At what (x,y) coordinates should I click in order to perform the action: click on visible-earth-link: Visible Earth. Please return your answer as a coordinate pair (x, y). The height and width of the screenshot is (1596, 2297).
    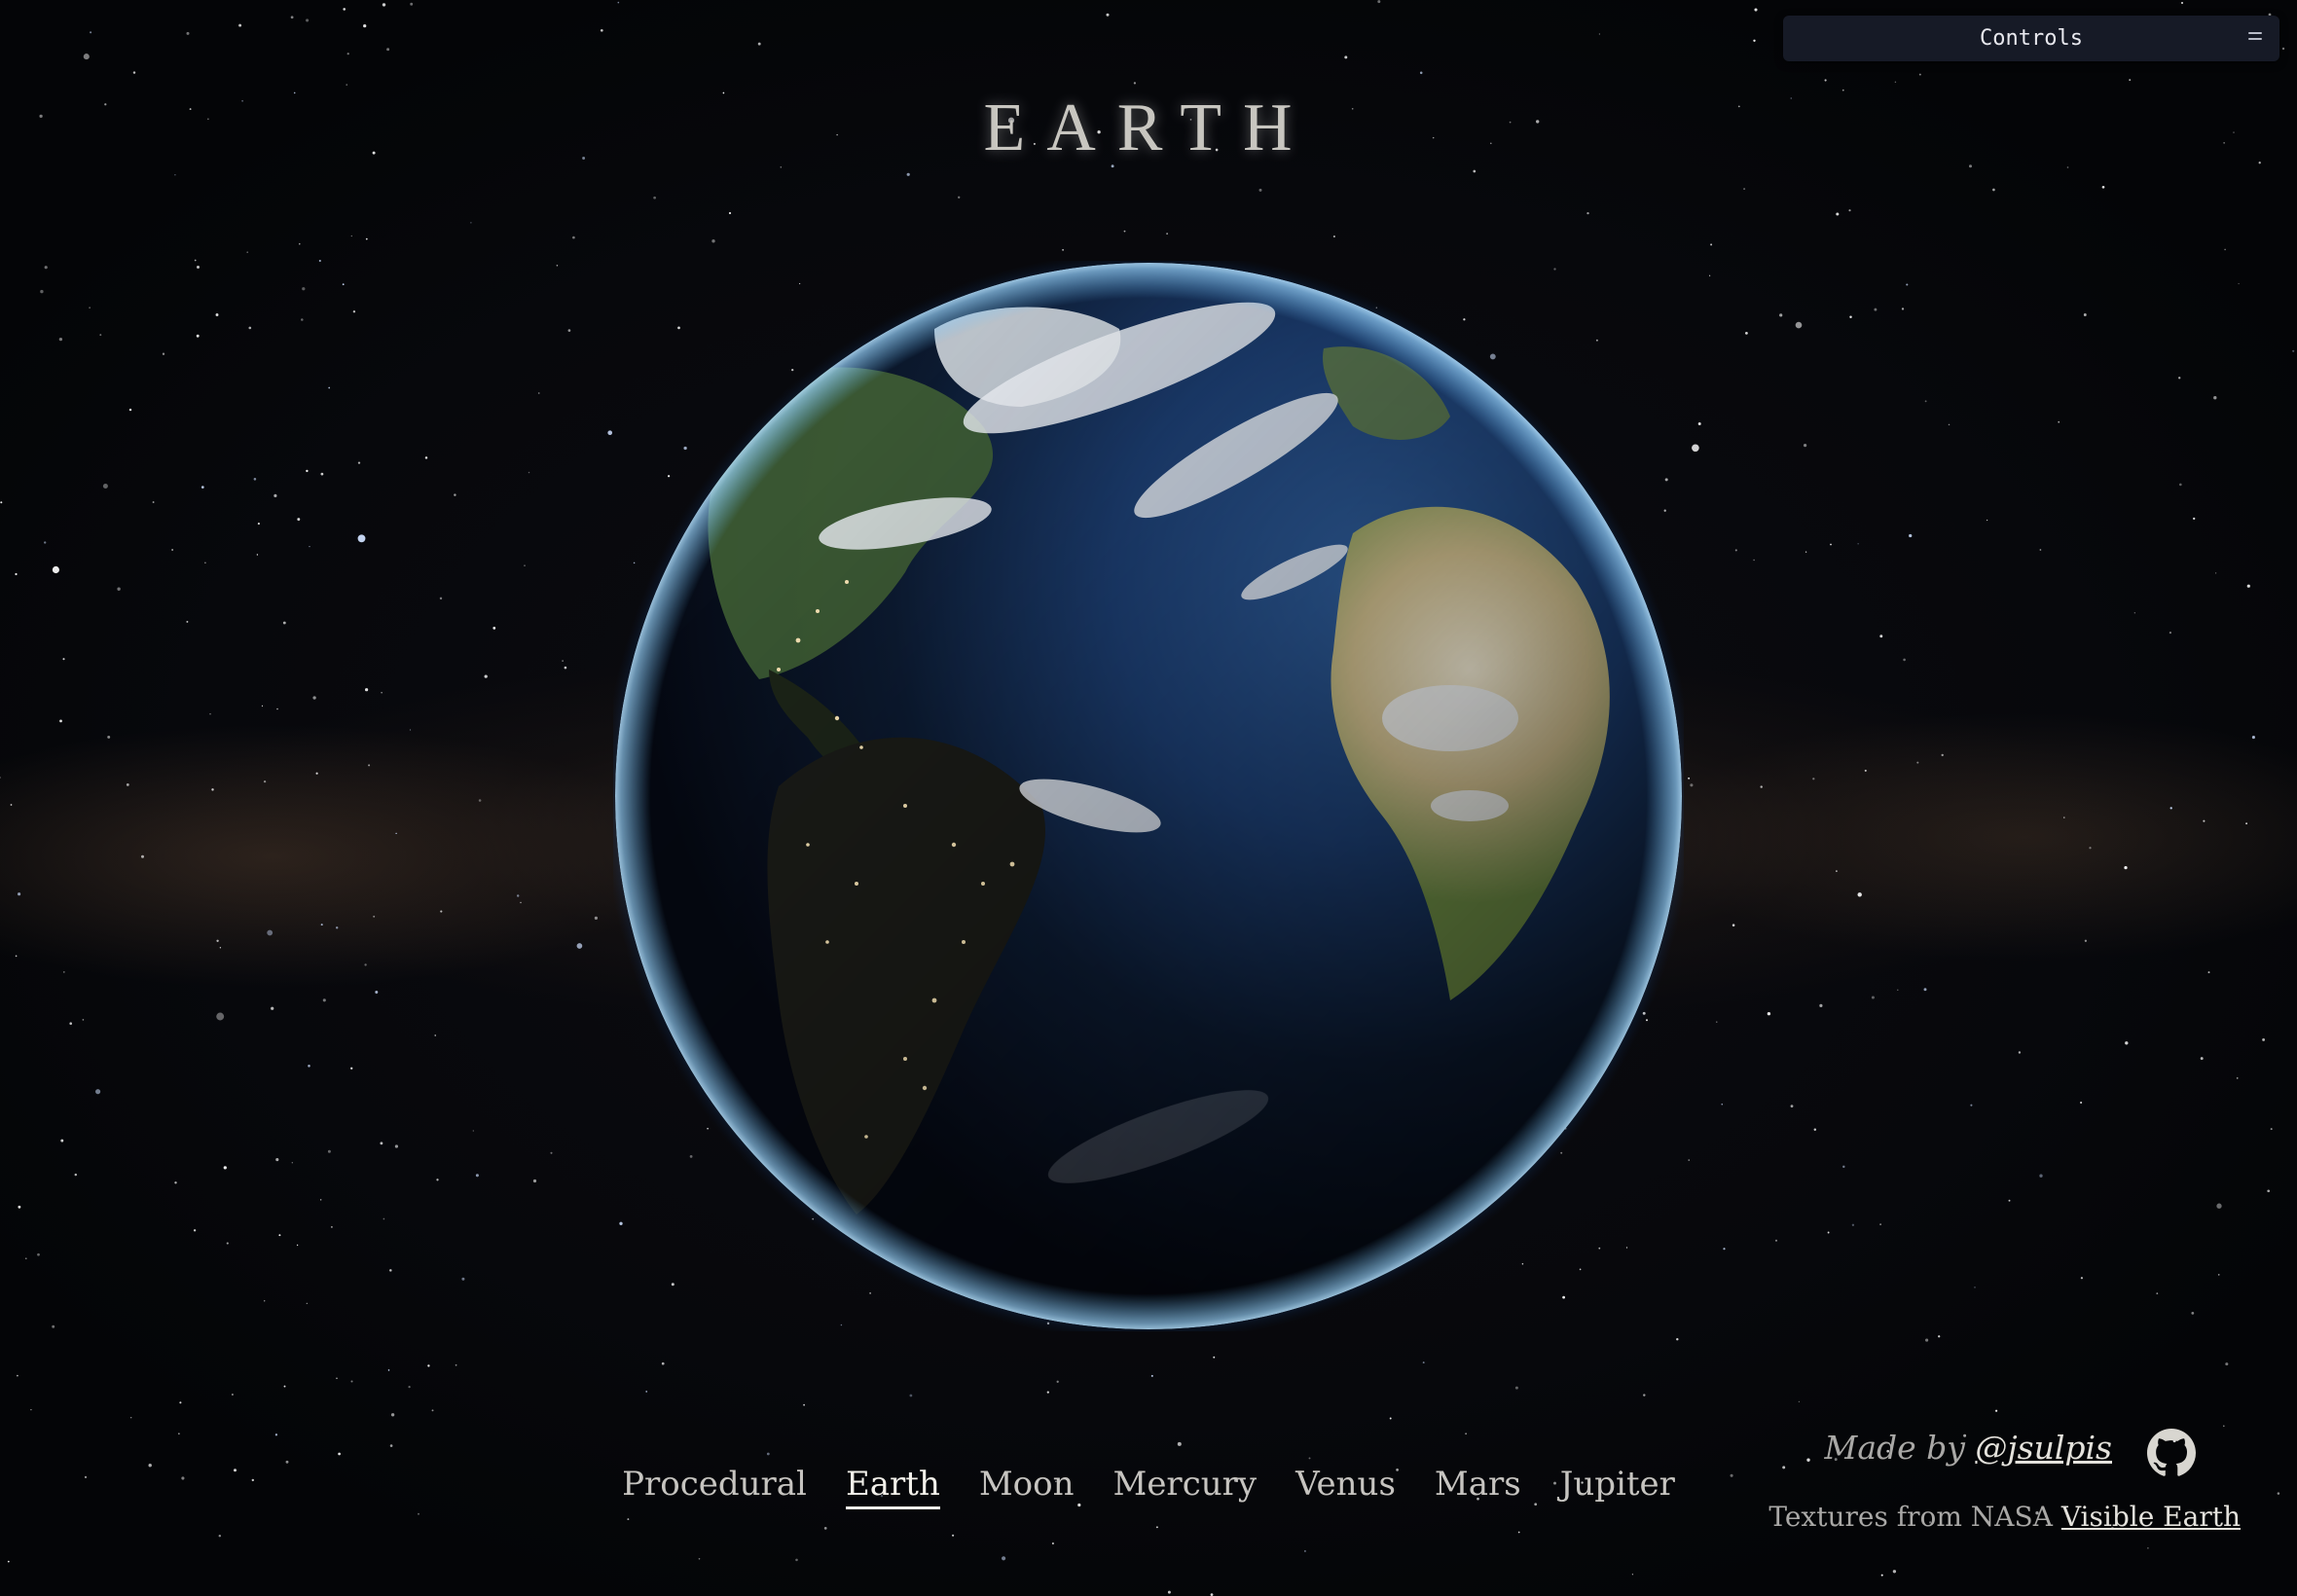
    Looking at the image, I should click on (2151, 1517).